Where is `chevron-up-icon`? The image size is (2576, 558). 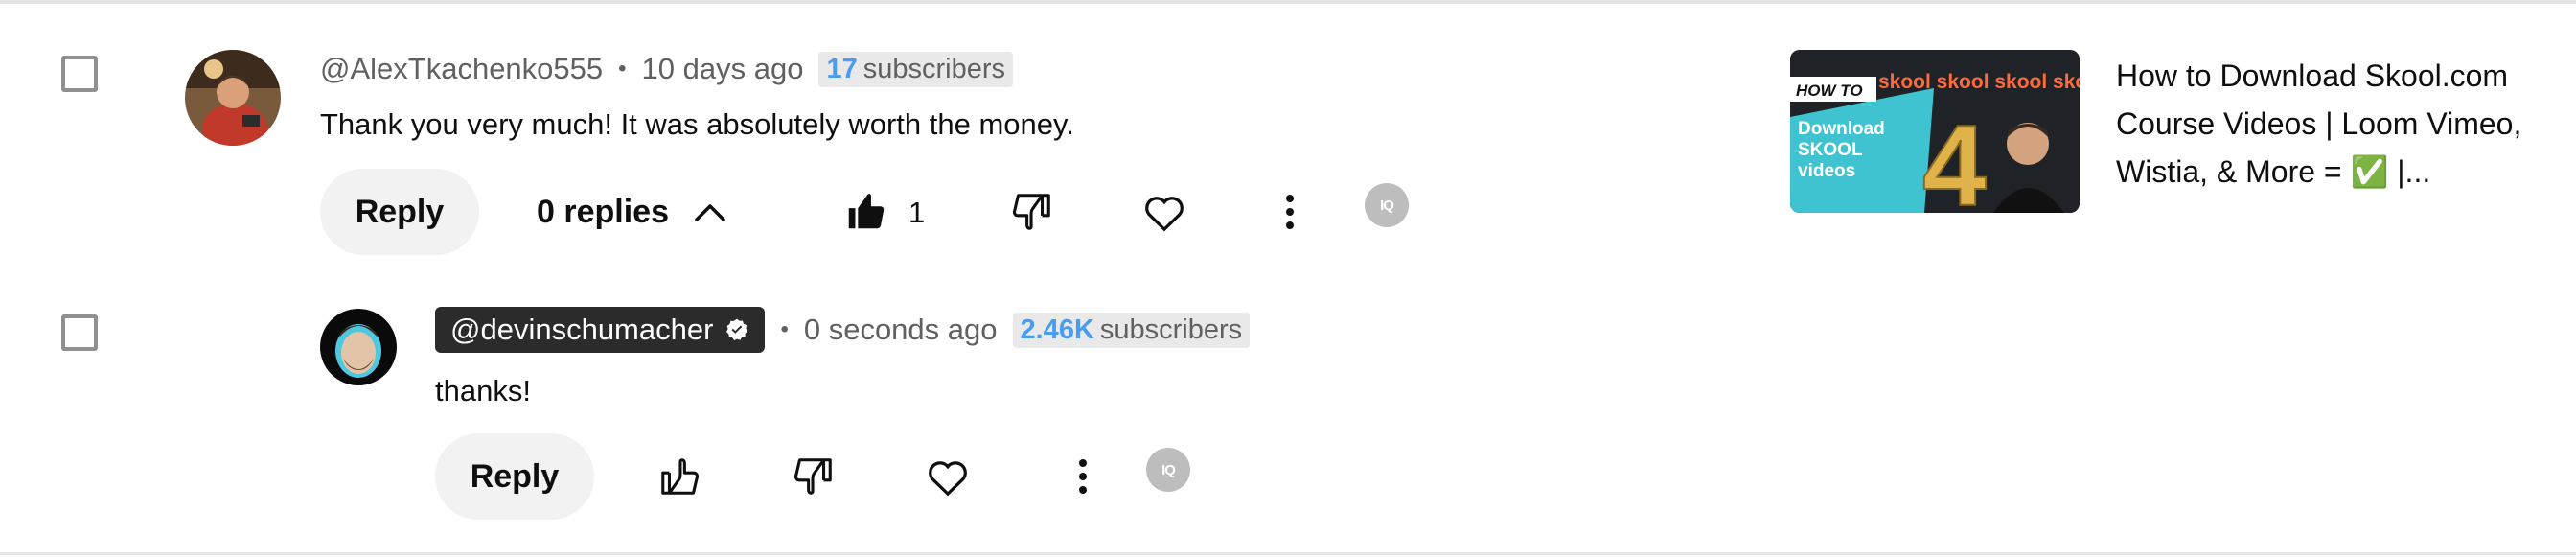
chevron-up-icon is located at coordinates (710, 212).